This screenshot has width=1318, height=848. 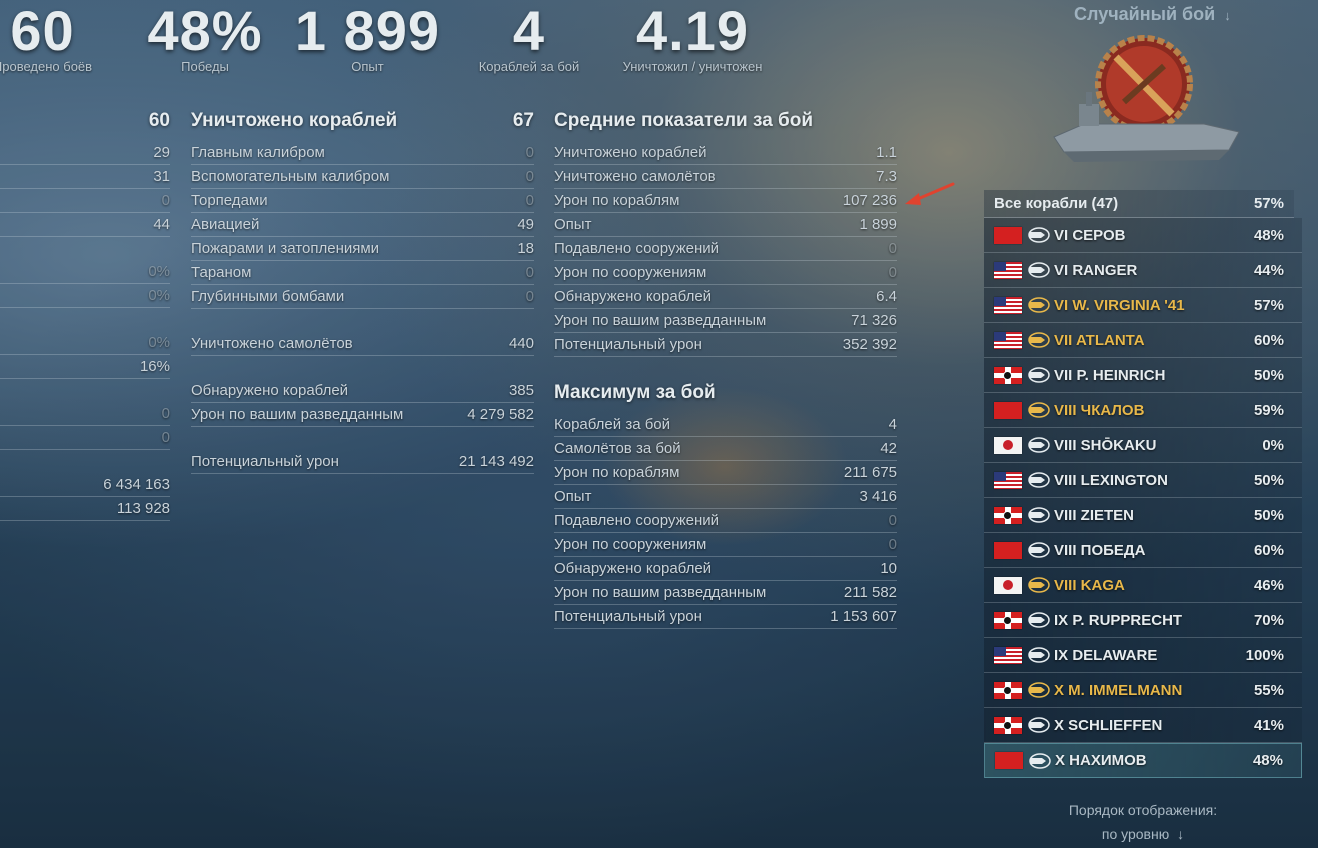 I want to click on ship-name: VIII ZIETEN, so click(x=1094, y=515).